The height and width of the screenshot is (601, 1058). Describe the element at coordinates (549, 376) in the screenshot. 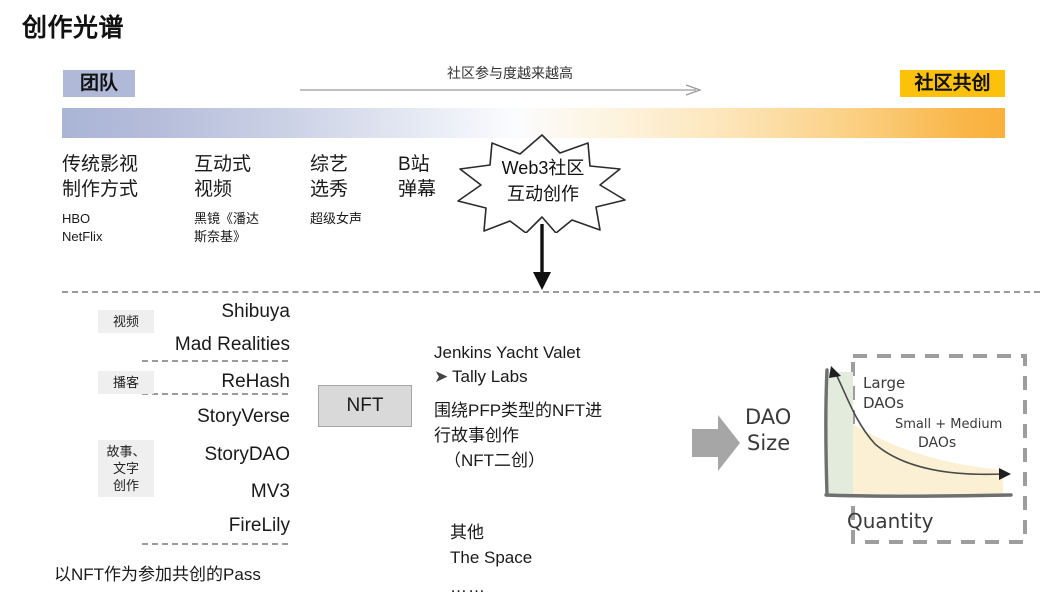

I see `nft-bullet-item: ➤ Tally Labs` at that location.